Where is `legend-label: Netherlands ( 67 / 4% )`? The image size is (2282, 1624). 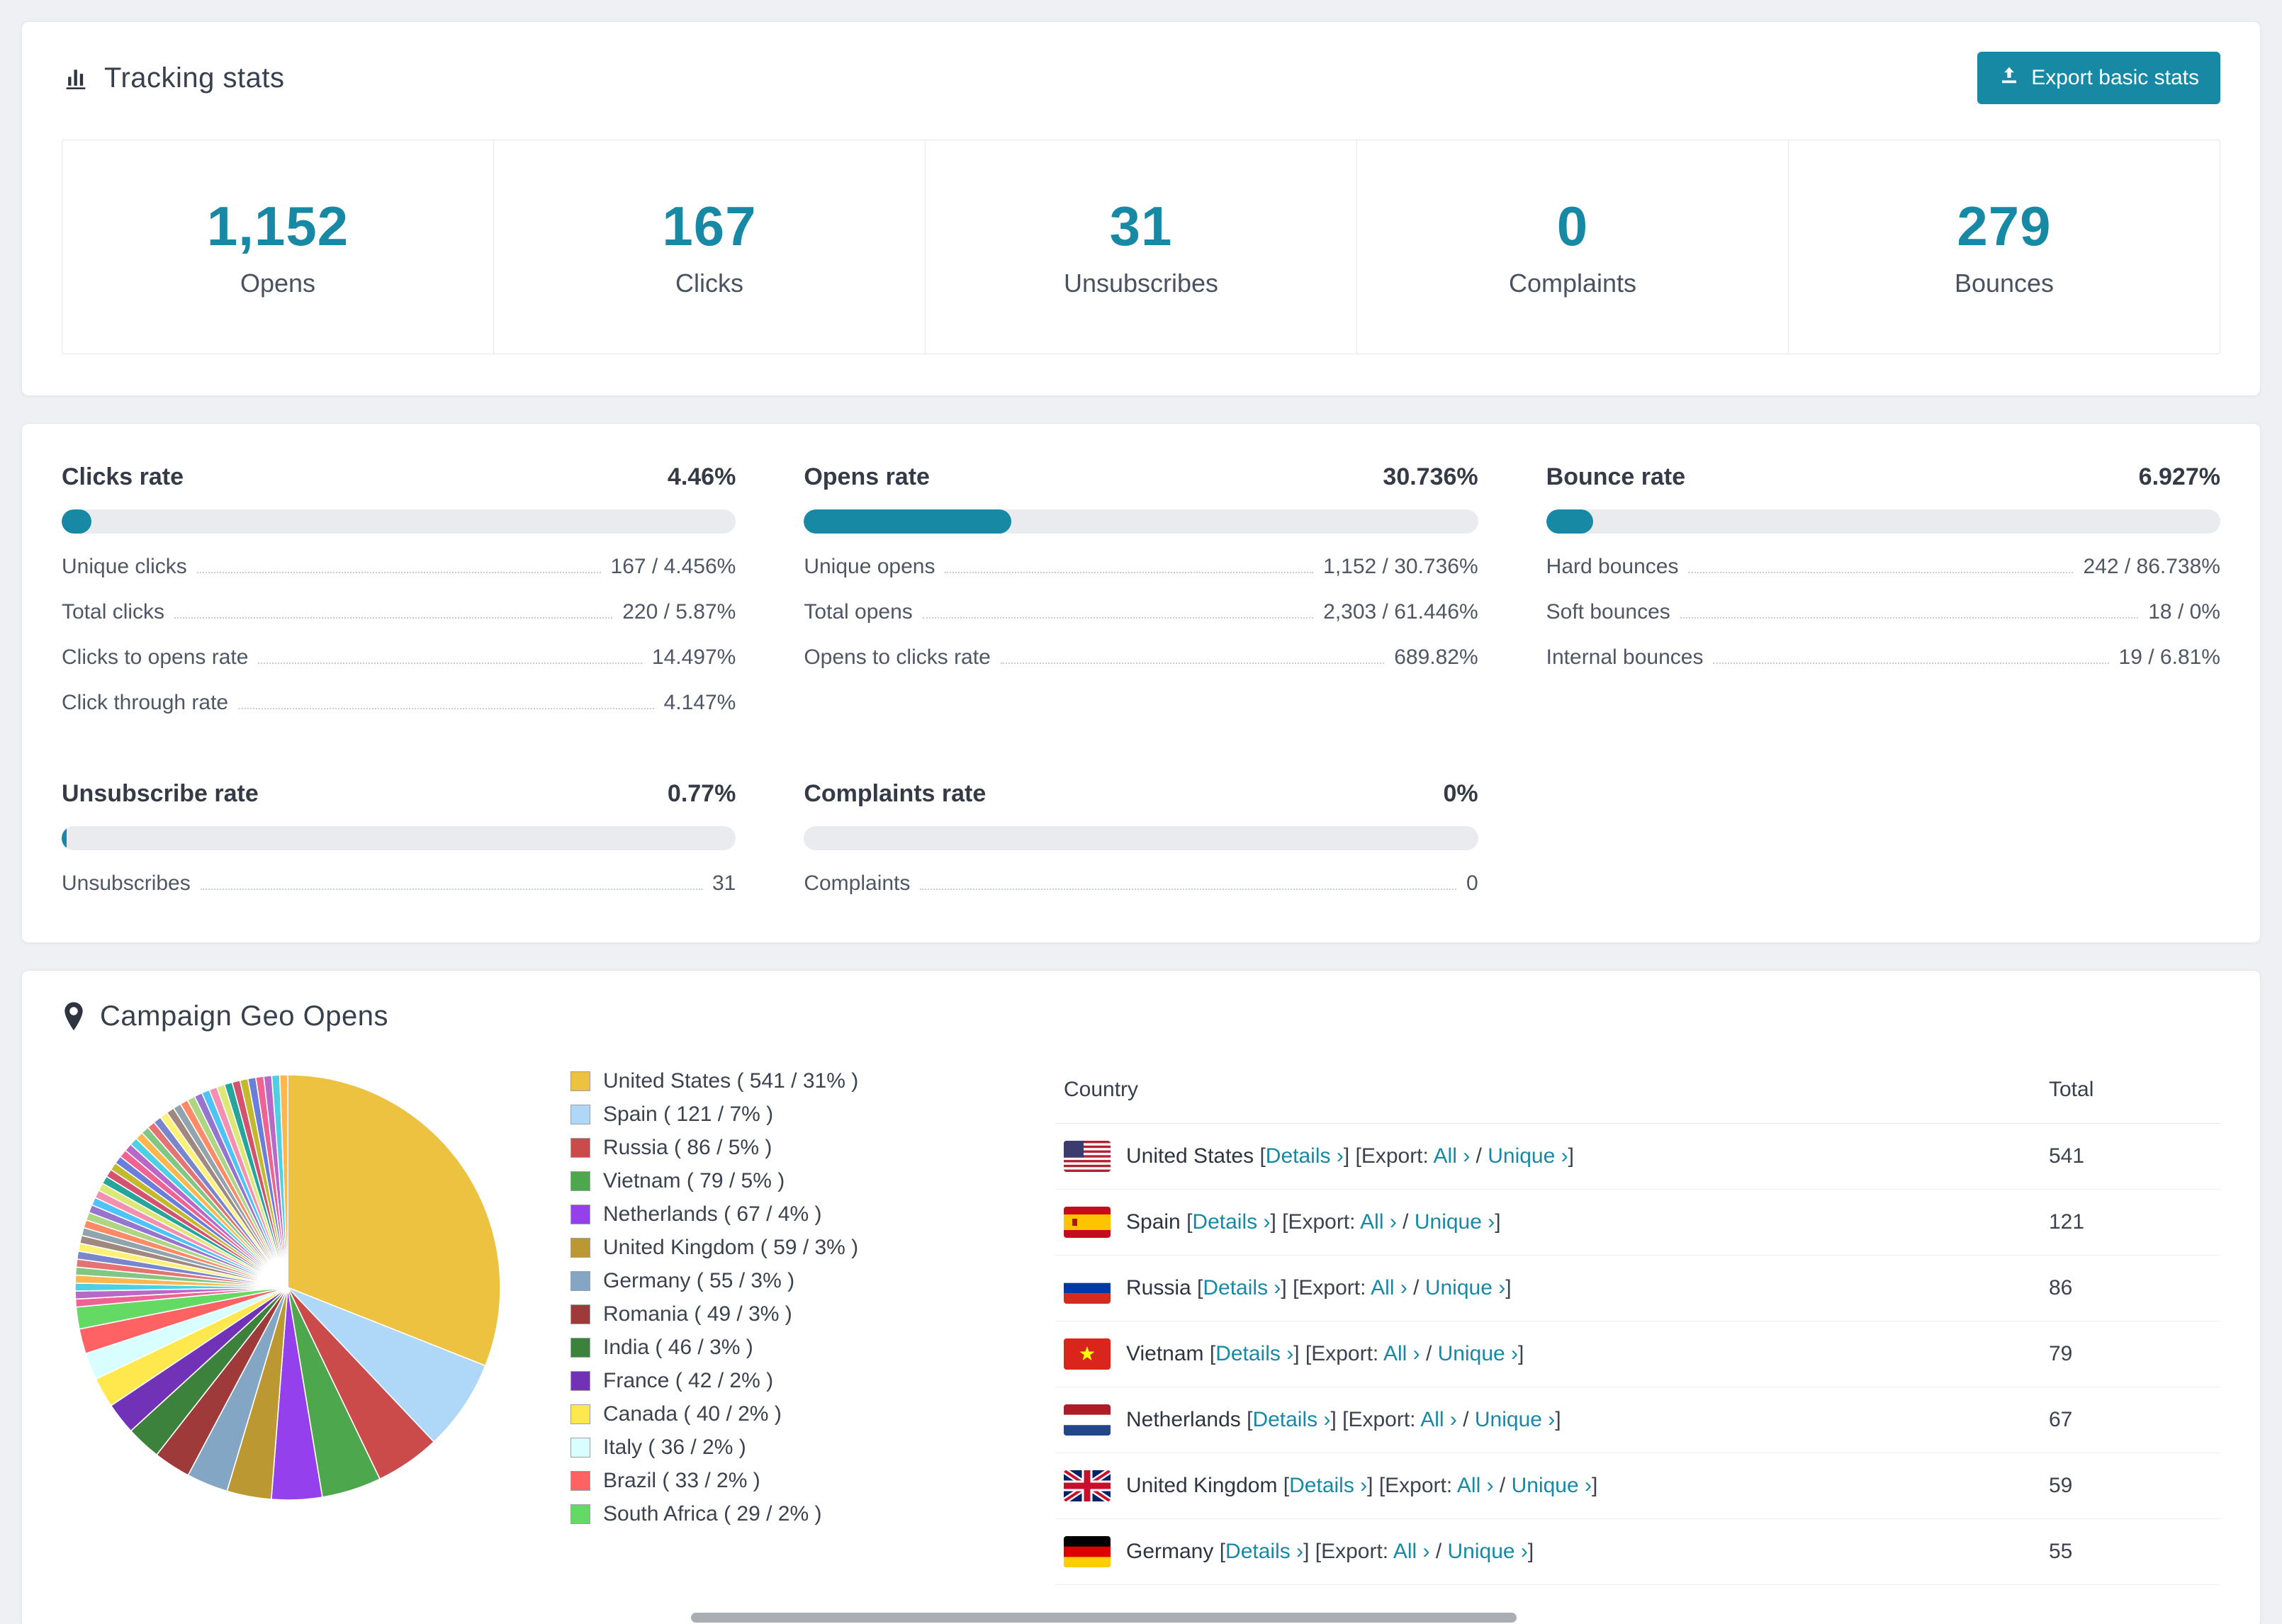 legend-label: Netherlands ( 67 / 4% ) is located at coordinates (712, 1214).